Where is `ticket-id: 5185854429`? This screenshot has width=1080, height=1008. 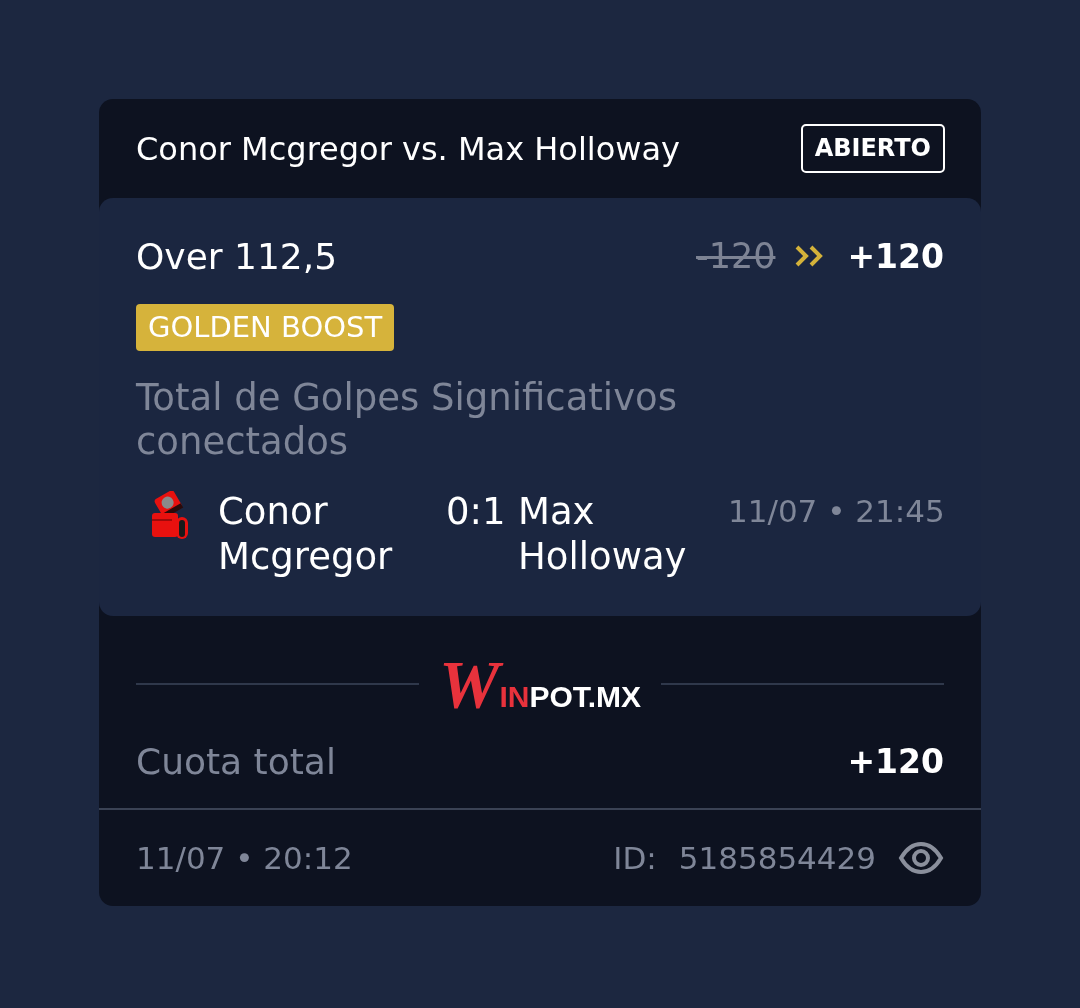 ticket-id: 5185854429 is located at coordinates (777, 858).